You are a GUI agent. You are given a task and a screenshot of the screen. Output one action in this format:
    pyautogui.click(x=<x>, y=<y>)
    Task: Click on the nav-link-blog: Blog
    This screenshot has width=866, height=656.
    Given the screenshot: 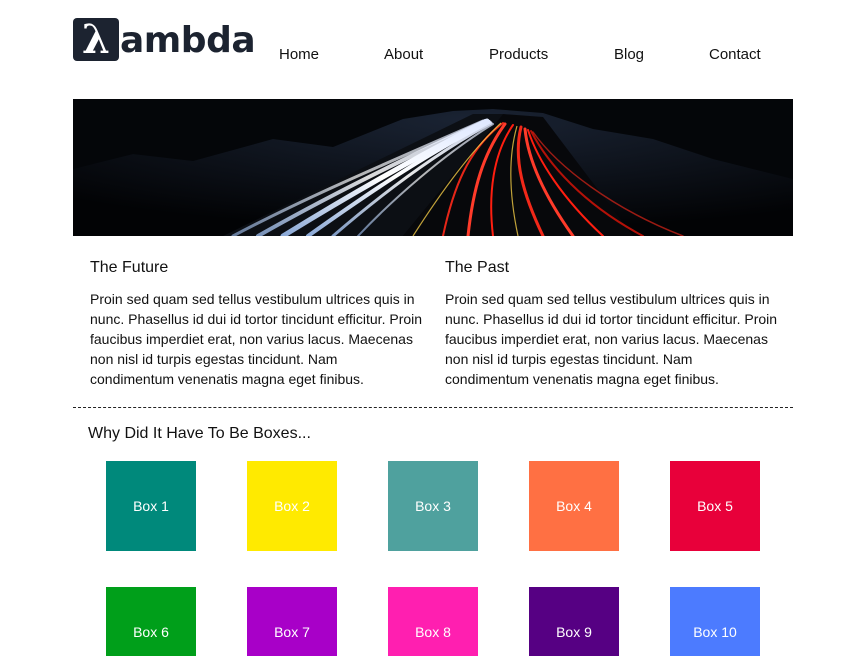 What is the action you would take?
    pyautogui.click(x=629, y=55)
    